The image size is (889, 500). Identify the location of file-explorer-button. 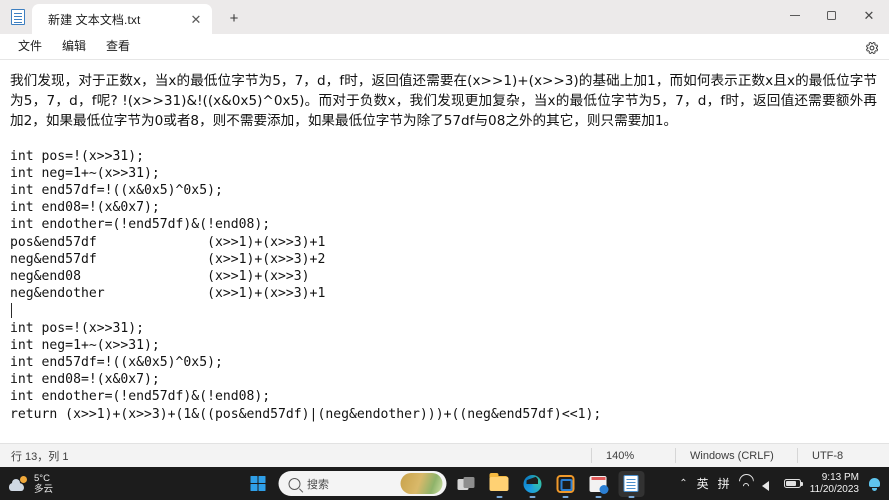
(499, 484).